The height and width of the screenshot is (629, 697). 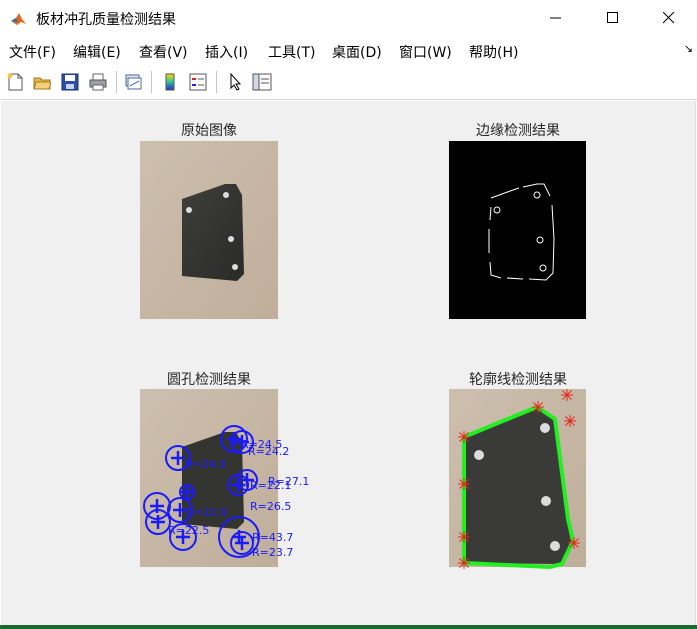 What do you see at coordinates (517, 479) in the screenshot?
I see `contour-image` at bounding box center [517, 479].